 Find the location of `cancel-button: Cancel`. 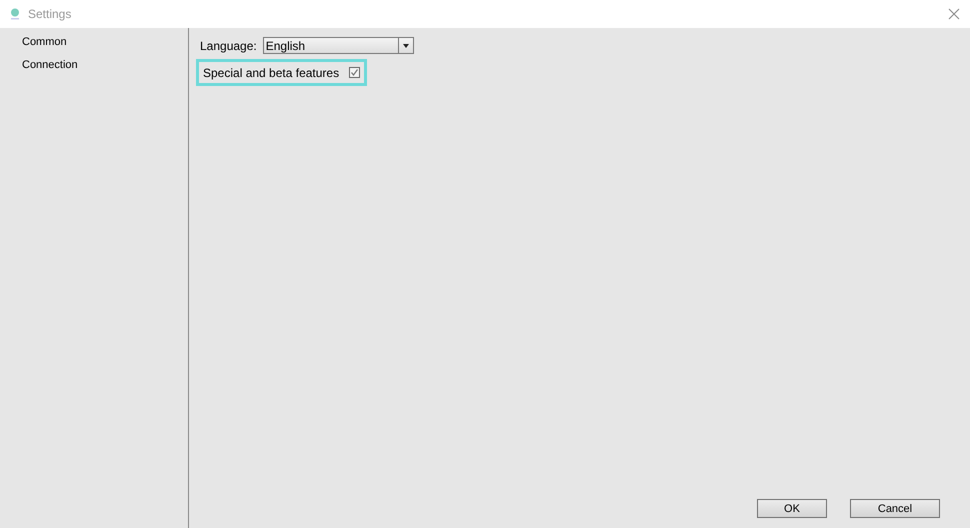

cancel-button: Cancel is located at coordinates (895, 508).